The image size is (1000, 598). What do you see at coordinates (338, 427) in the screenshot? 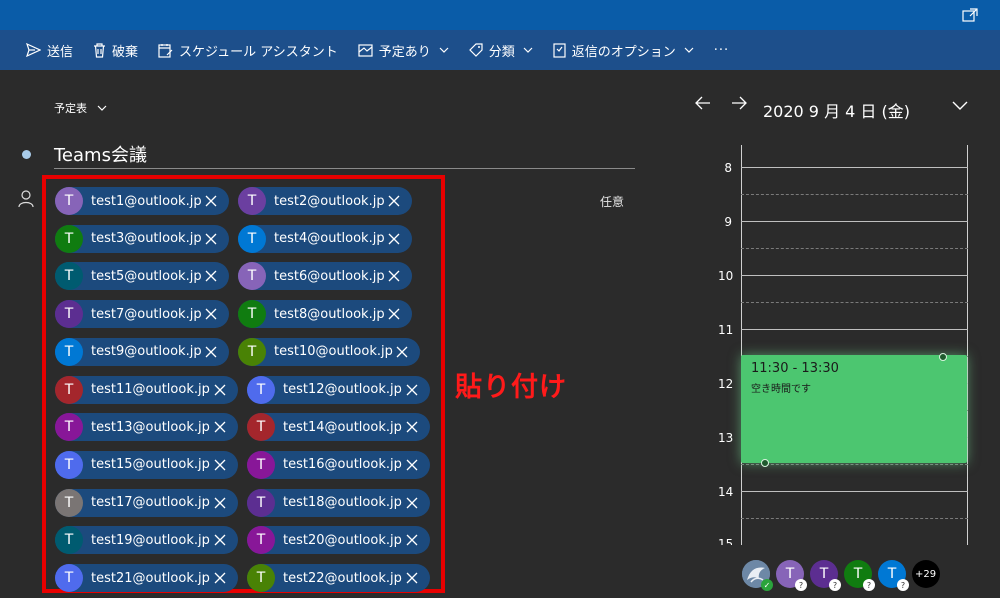
I see `attendee-chip: Ttest14@outlook.jp` at bounding box center [338, 427].